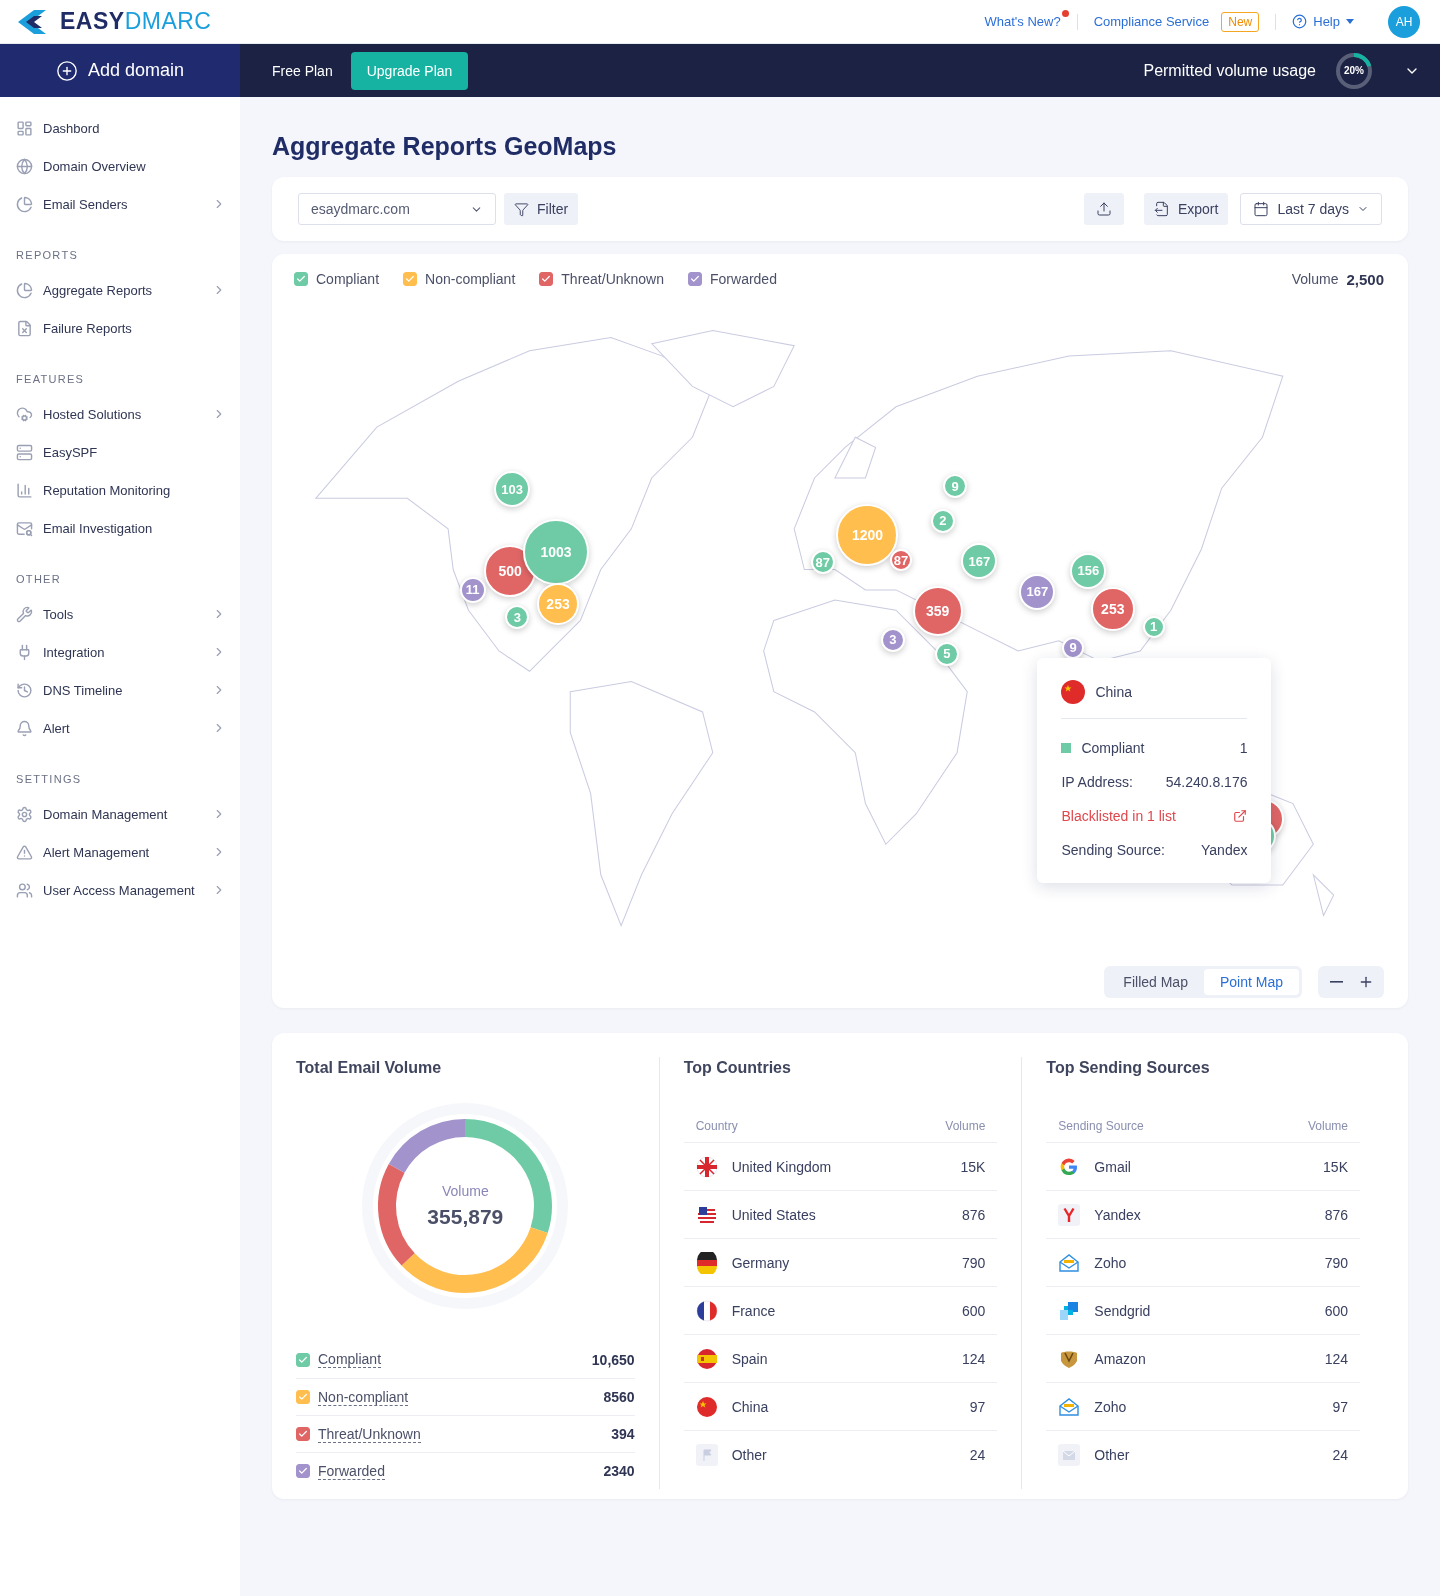 The height and width of the screenshot is (1596, 1440). What do you see at coordinates (1315, 279) in the screenshot?
I see `volume-label: Volume` at bounding box center [1315, 279].